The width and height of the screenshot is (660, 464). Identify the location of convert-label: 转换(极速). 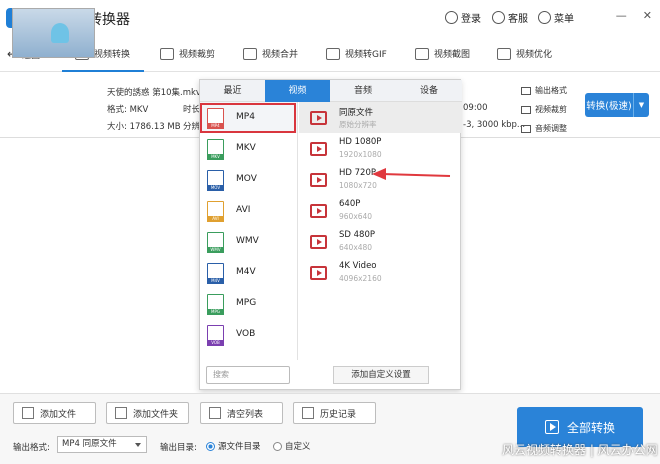
(609, 106).